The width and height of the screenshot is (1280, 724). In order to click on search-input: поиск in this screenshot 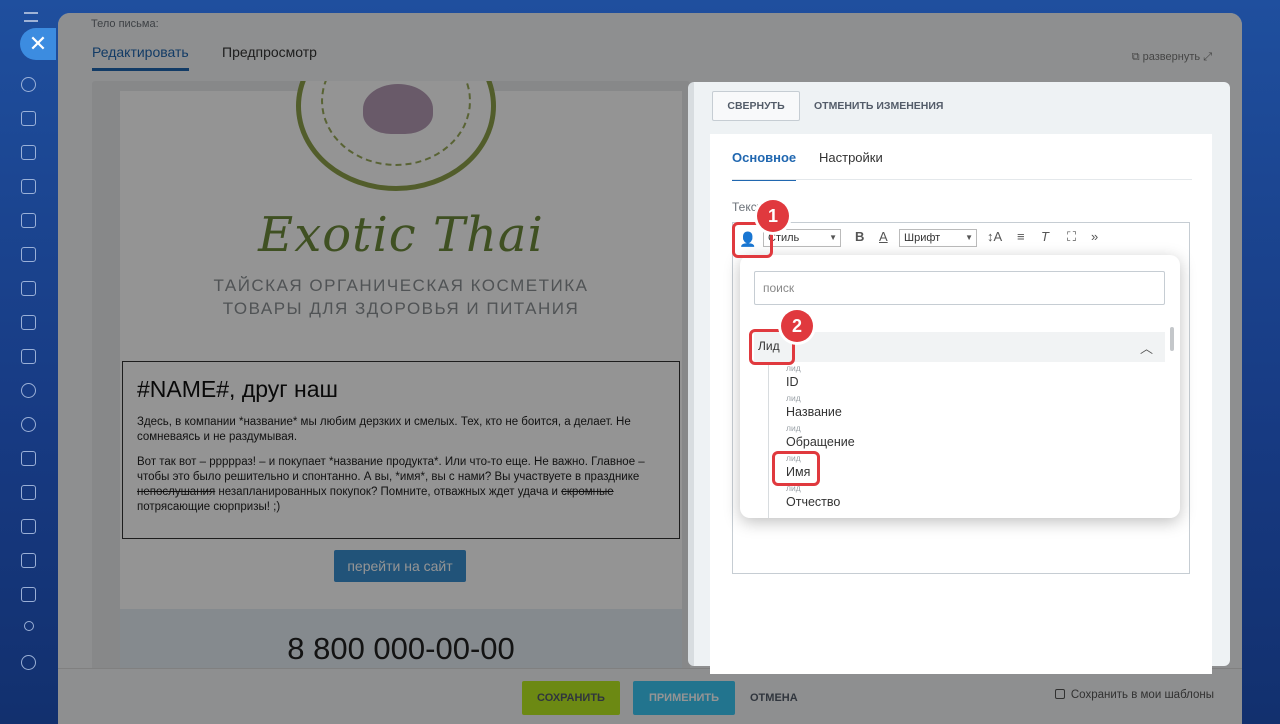, I will do `click(959, 288)`.